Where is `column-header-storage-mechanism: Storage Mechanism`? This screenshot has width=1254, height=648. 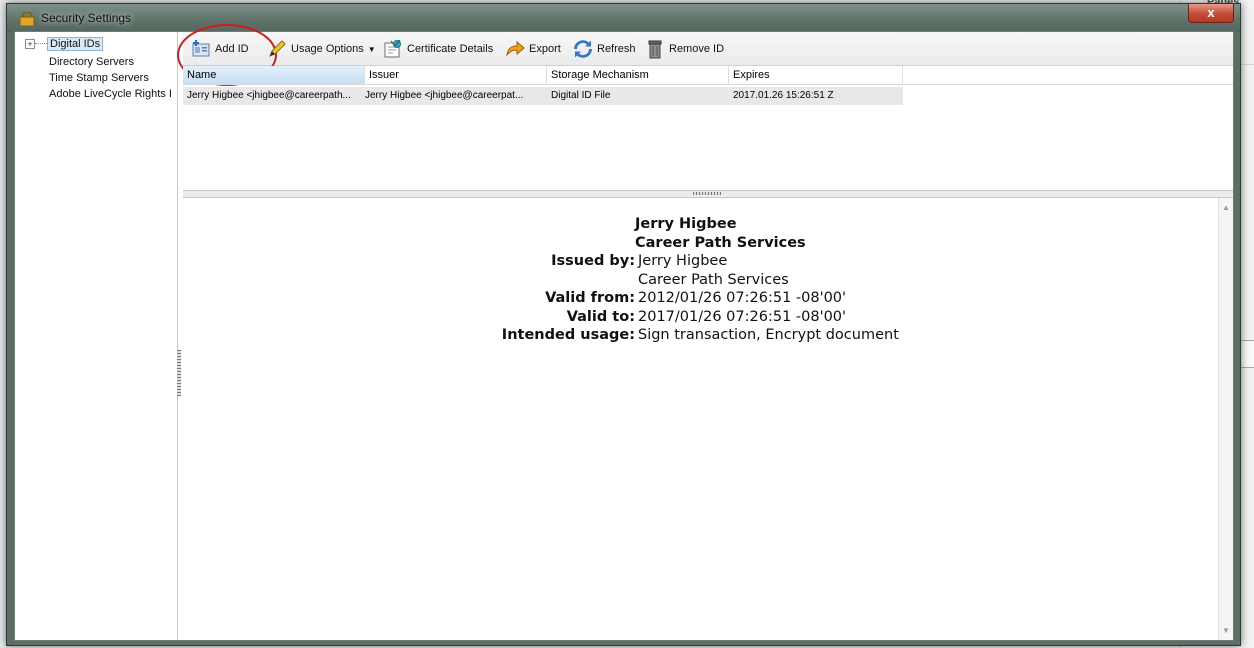 column-header-storage-mechanism: Storage Mechanism is located at coordinates (638, 75).